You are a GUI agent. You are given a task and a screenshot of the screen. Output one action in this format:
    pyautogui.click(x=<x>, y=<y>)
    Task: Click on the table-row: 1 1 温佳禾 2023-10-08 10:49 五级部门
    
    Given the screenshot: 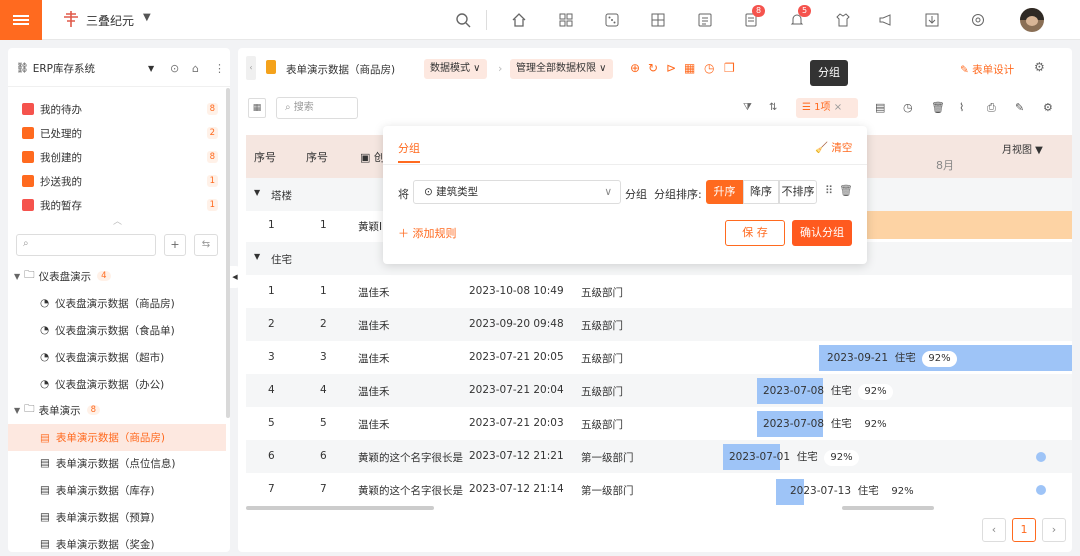 What is the action you would take?
    pyautogui.click(x=659, y=291)
    